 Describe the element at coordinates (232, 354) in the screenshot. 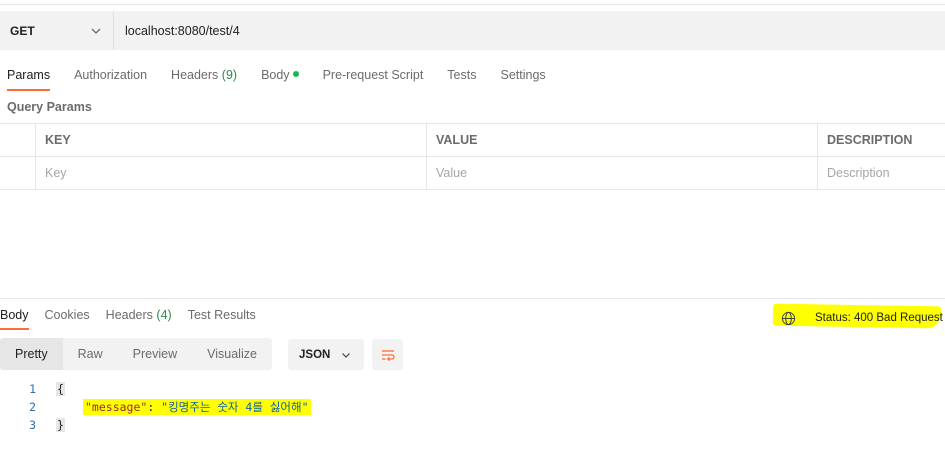

I see `view-visualize: Visualize` at that location.